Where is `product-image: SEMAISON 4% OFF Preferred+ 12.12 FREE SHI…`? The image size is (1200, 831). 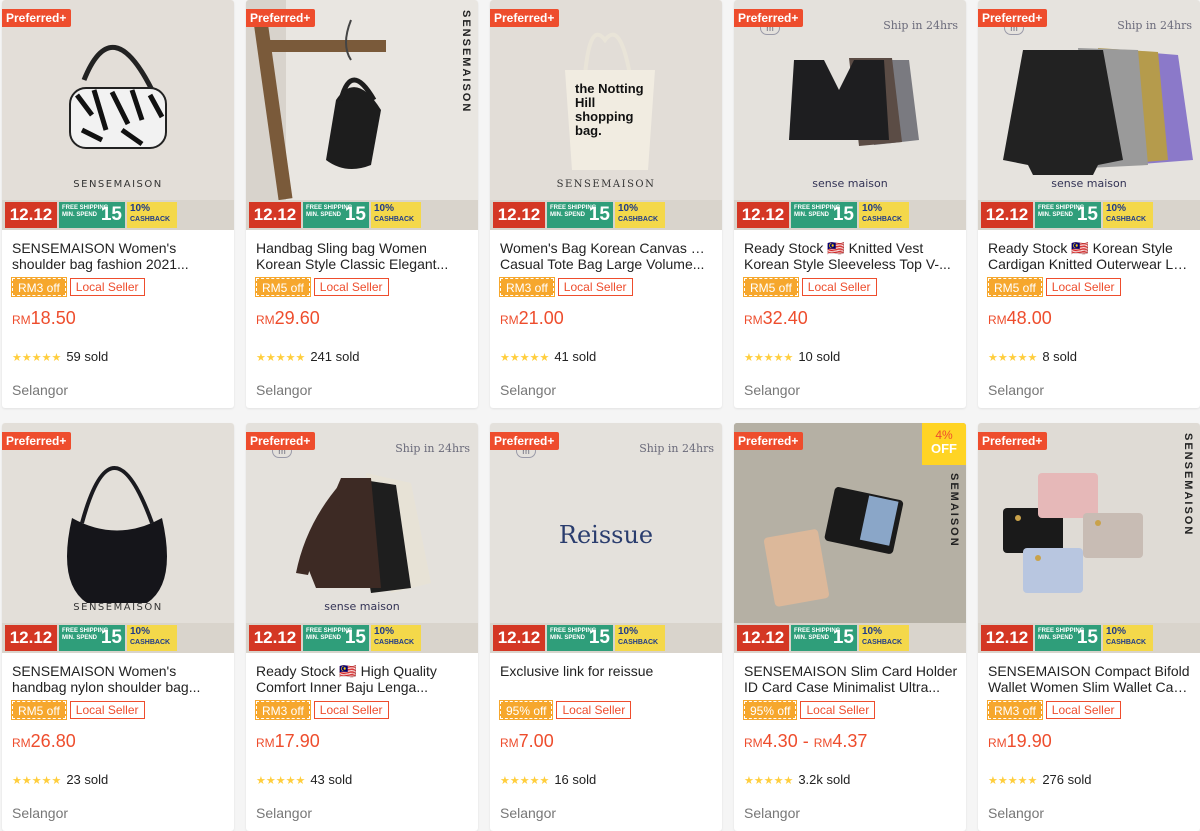
product-image: SEMAISON 4% OFF Preferred+ 12.12 FREE SHI… is located at coordinates (850, 538).